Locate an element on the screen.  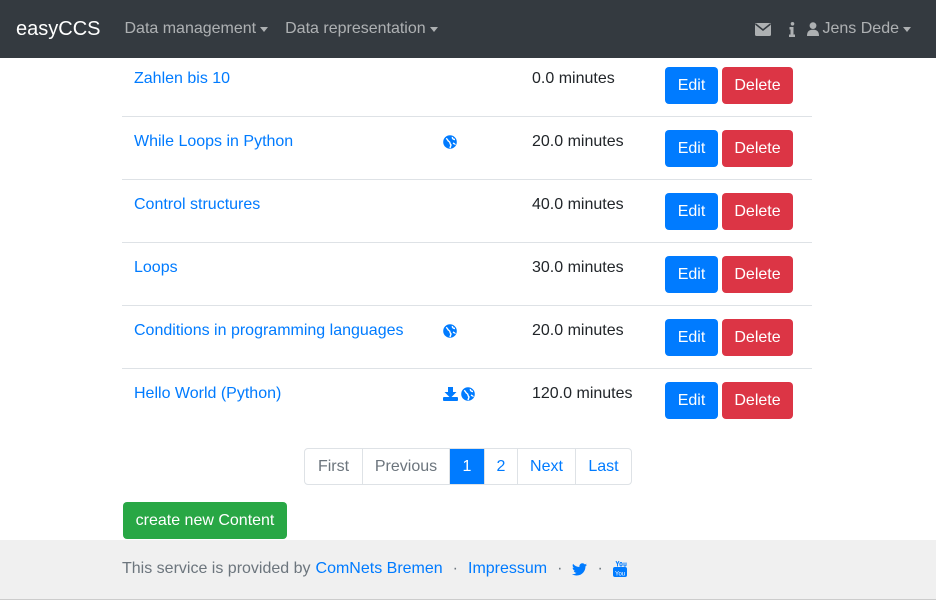
page-1: 1 is located at coordinates (466, 466).